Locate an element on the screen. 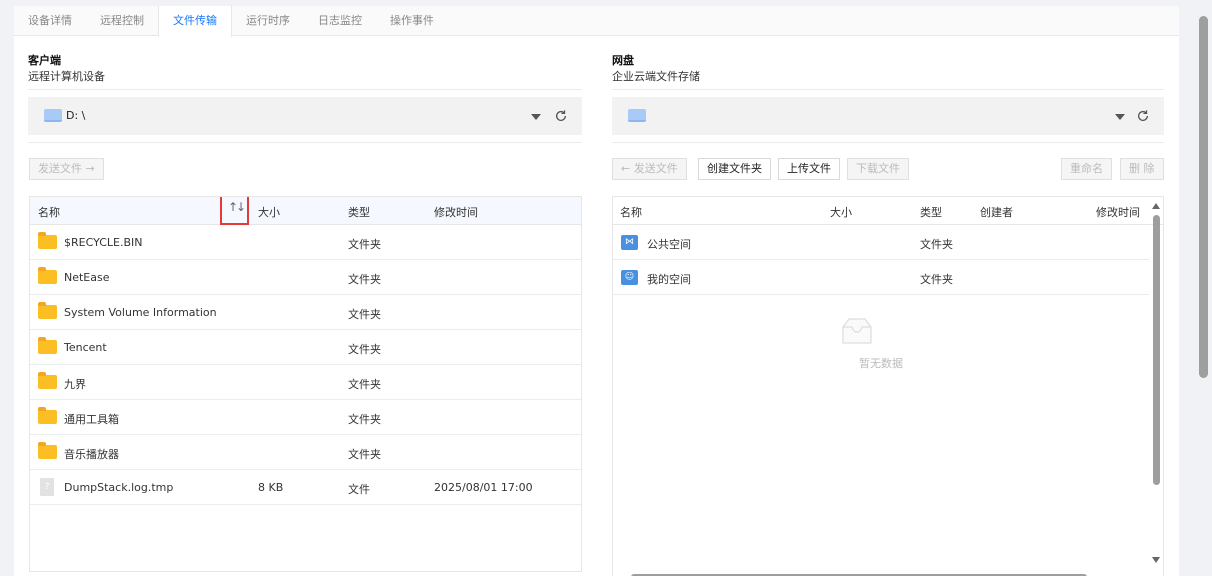  empty-box-icon is located at coordinates (857, 331).